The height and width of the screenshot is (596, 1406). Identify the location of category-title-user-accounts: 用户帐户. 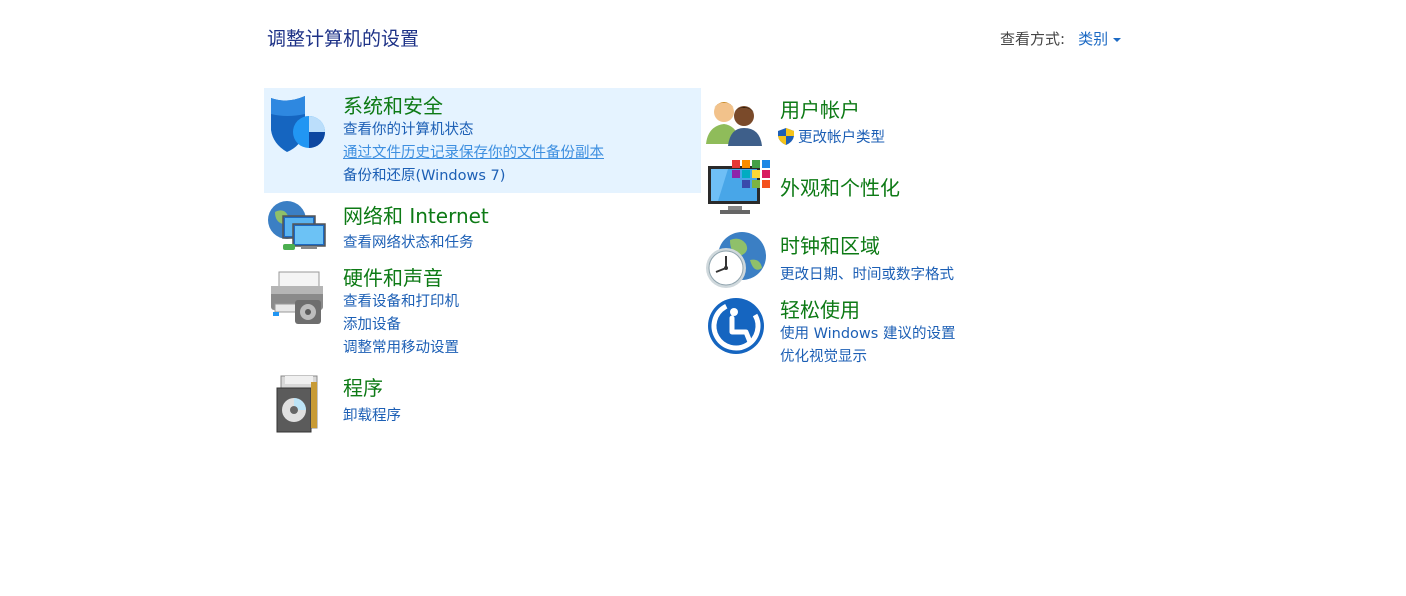
(820, 108).